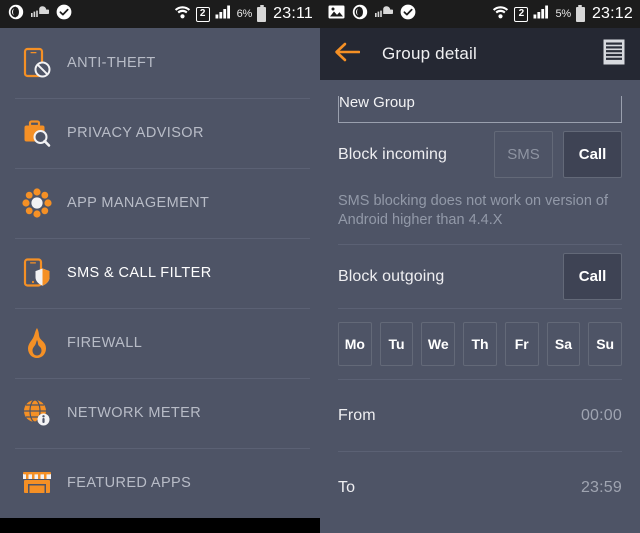  I want to click on sidebar-item-firewall: FIREWALL, so click(160, 343).